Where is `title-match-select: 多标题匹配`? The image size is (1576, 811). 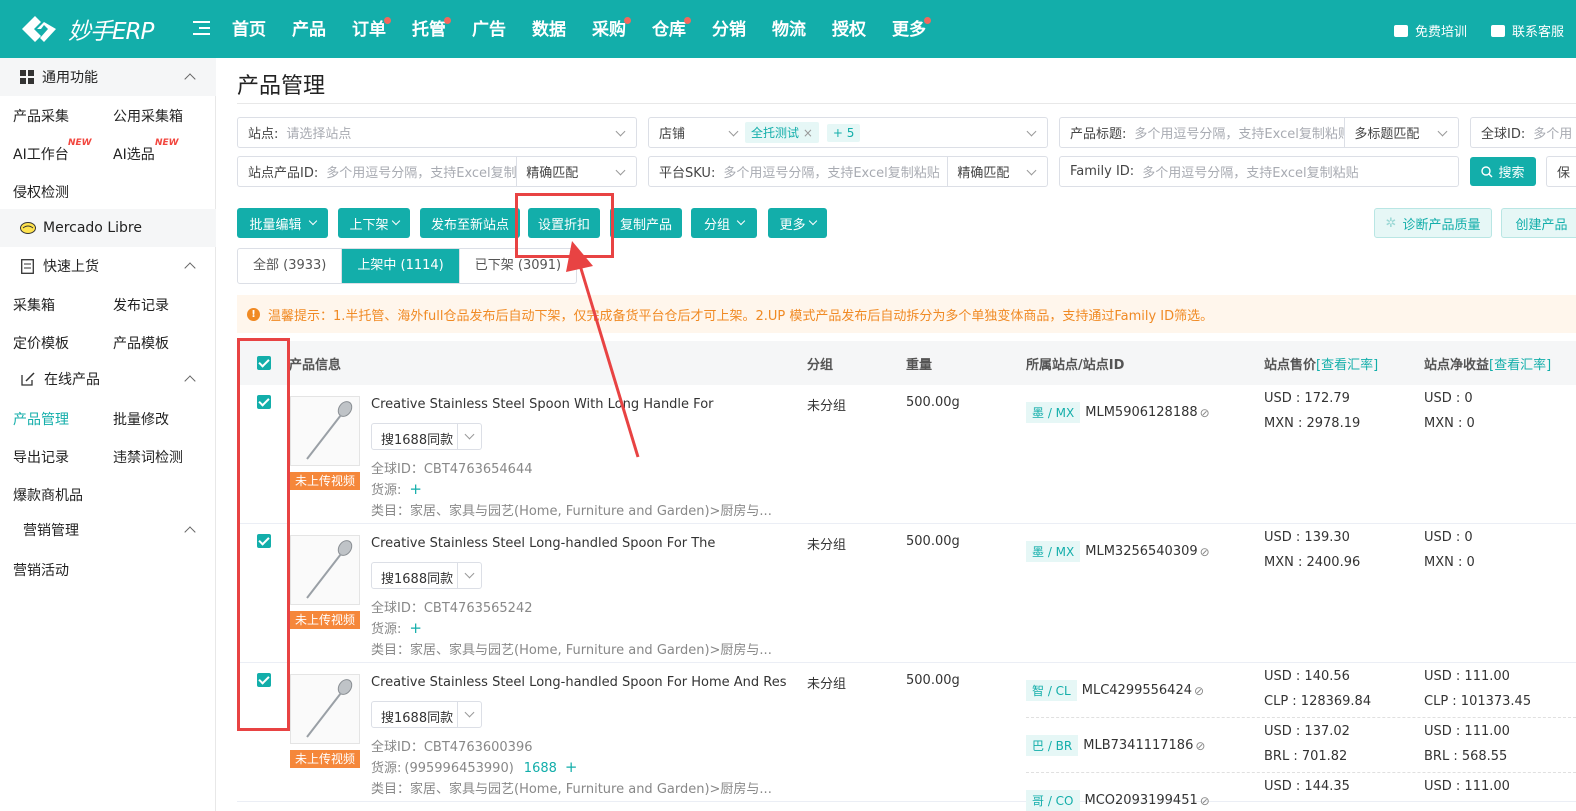
title-match-select: 多标题匹配 is located at coordinates (1382, 132).